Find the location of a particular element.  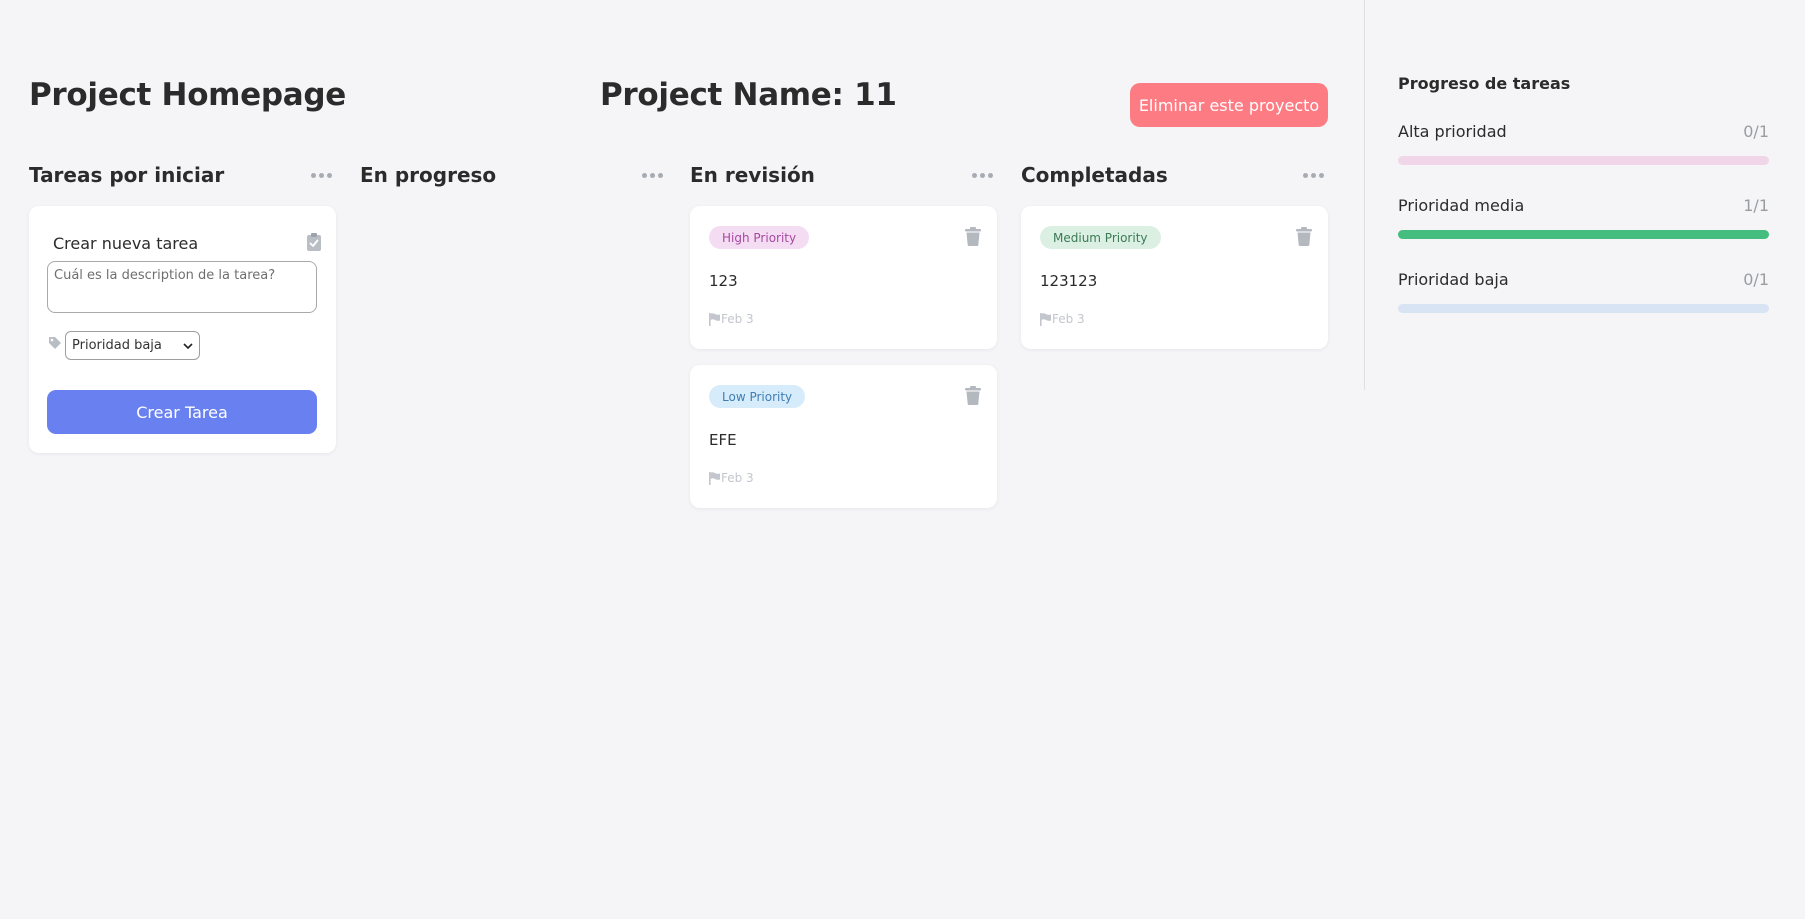

priority-badge: Low Priority is located at coordinates (757, 396).